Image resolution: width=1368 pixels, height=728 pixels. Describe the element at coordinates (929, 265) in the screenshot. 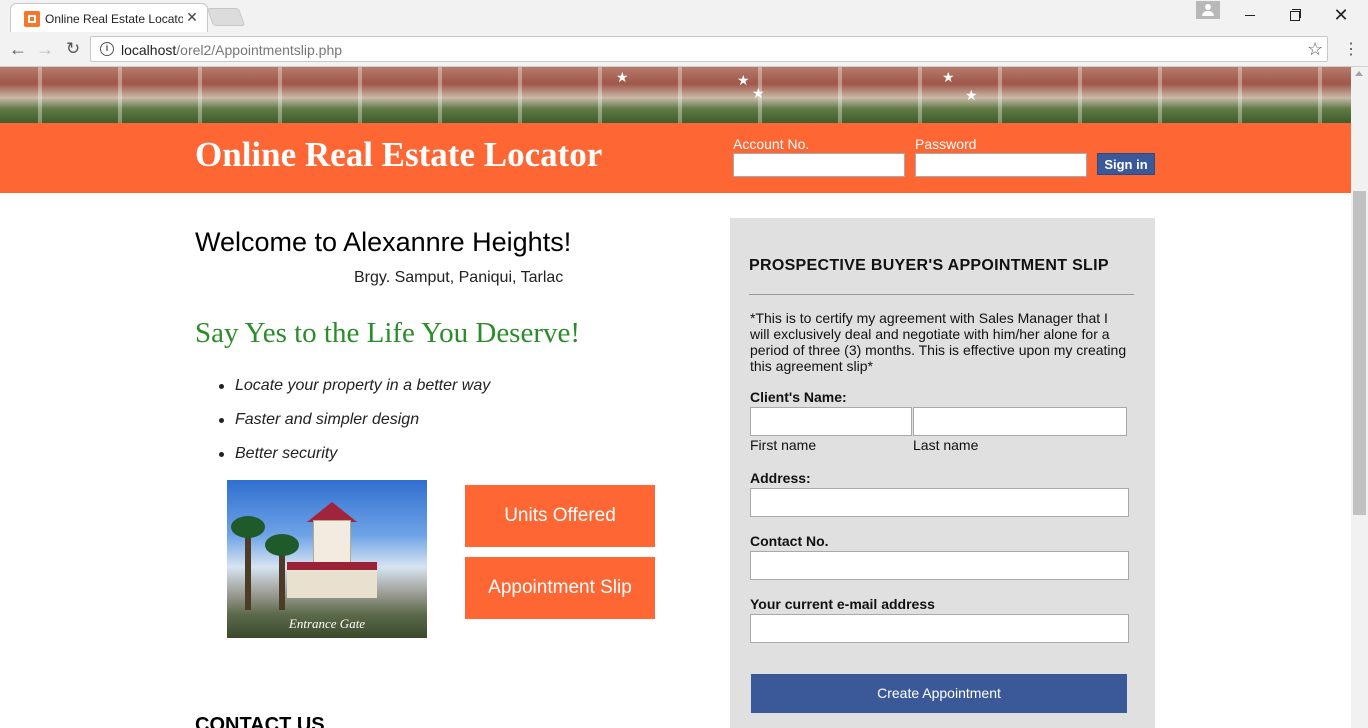

I see `appointment-title: PROSPECTIVE BUYER'S APPOINTMENT SLIP` at that location.